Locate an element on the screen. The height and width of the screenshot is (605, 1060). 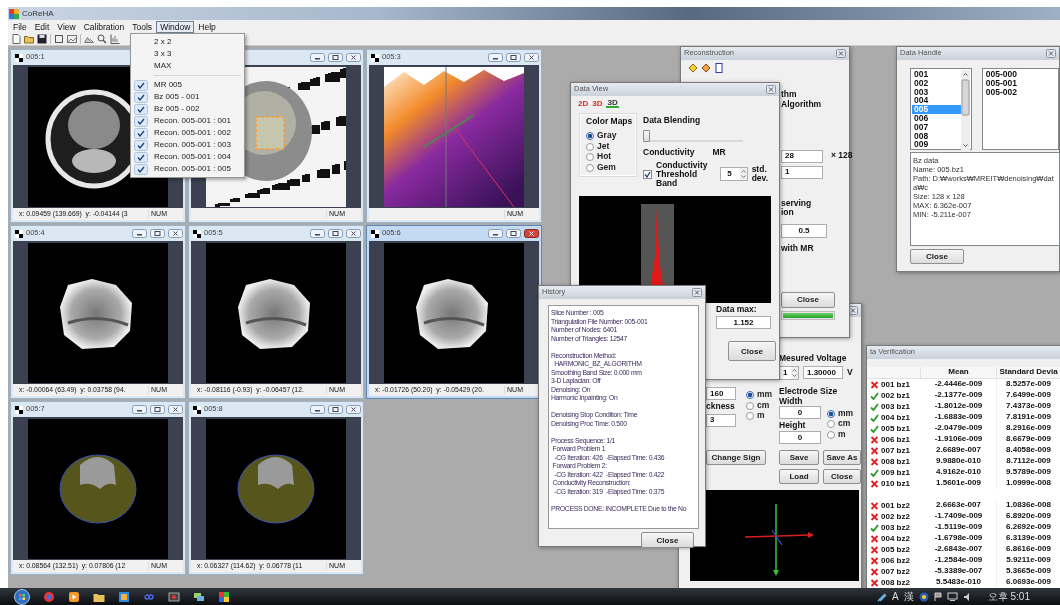
list-item: 004 is located at coordinates (937, 101).